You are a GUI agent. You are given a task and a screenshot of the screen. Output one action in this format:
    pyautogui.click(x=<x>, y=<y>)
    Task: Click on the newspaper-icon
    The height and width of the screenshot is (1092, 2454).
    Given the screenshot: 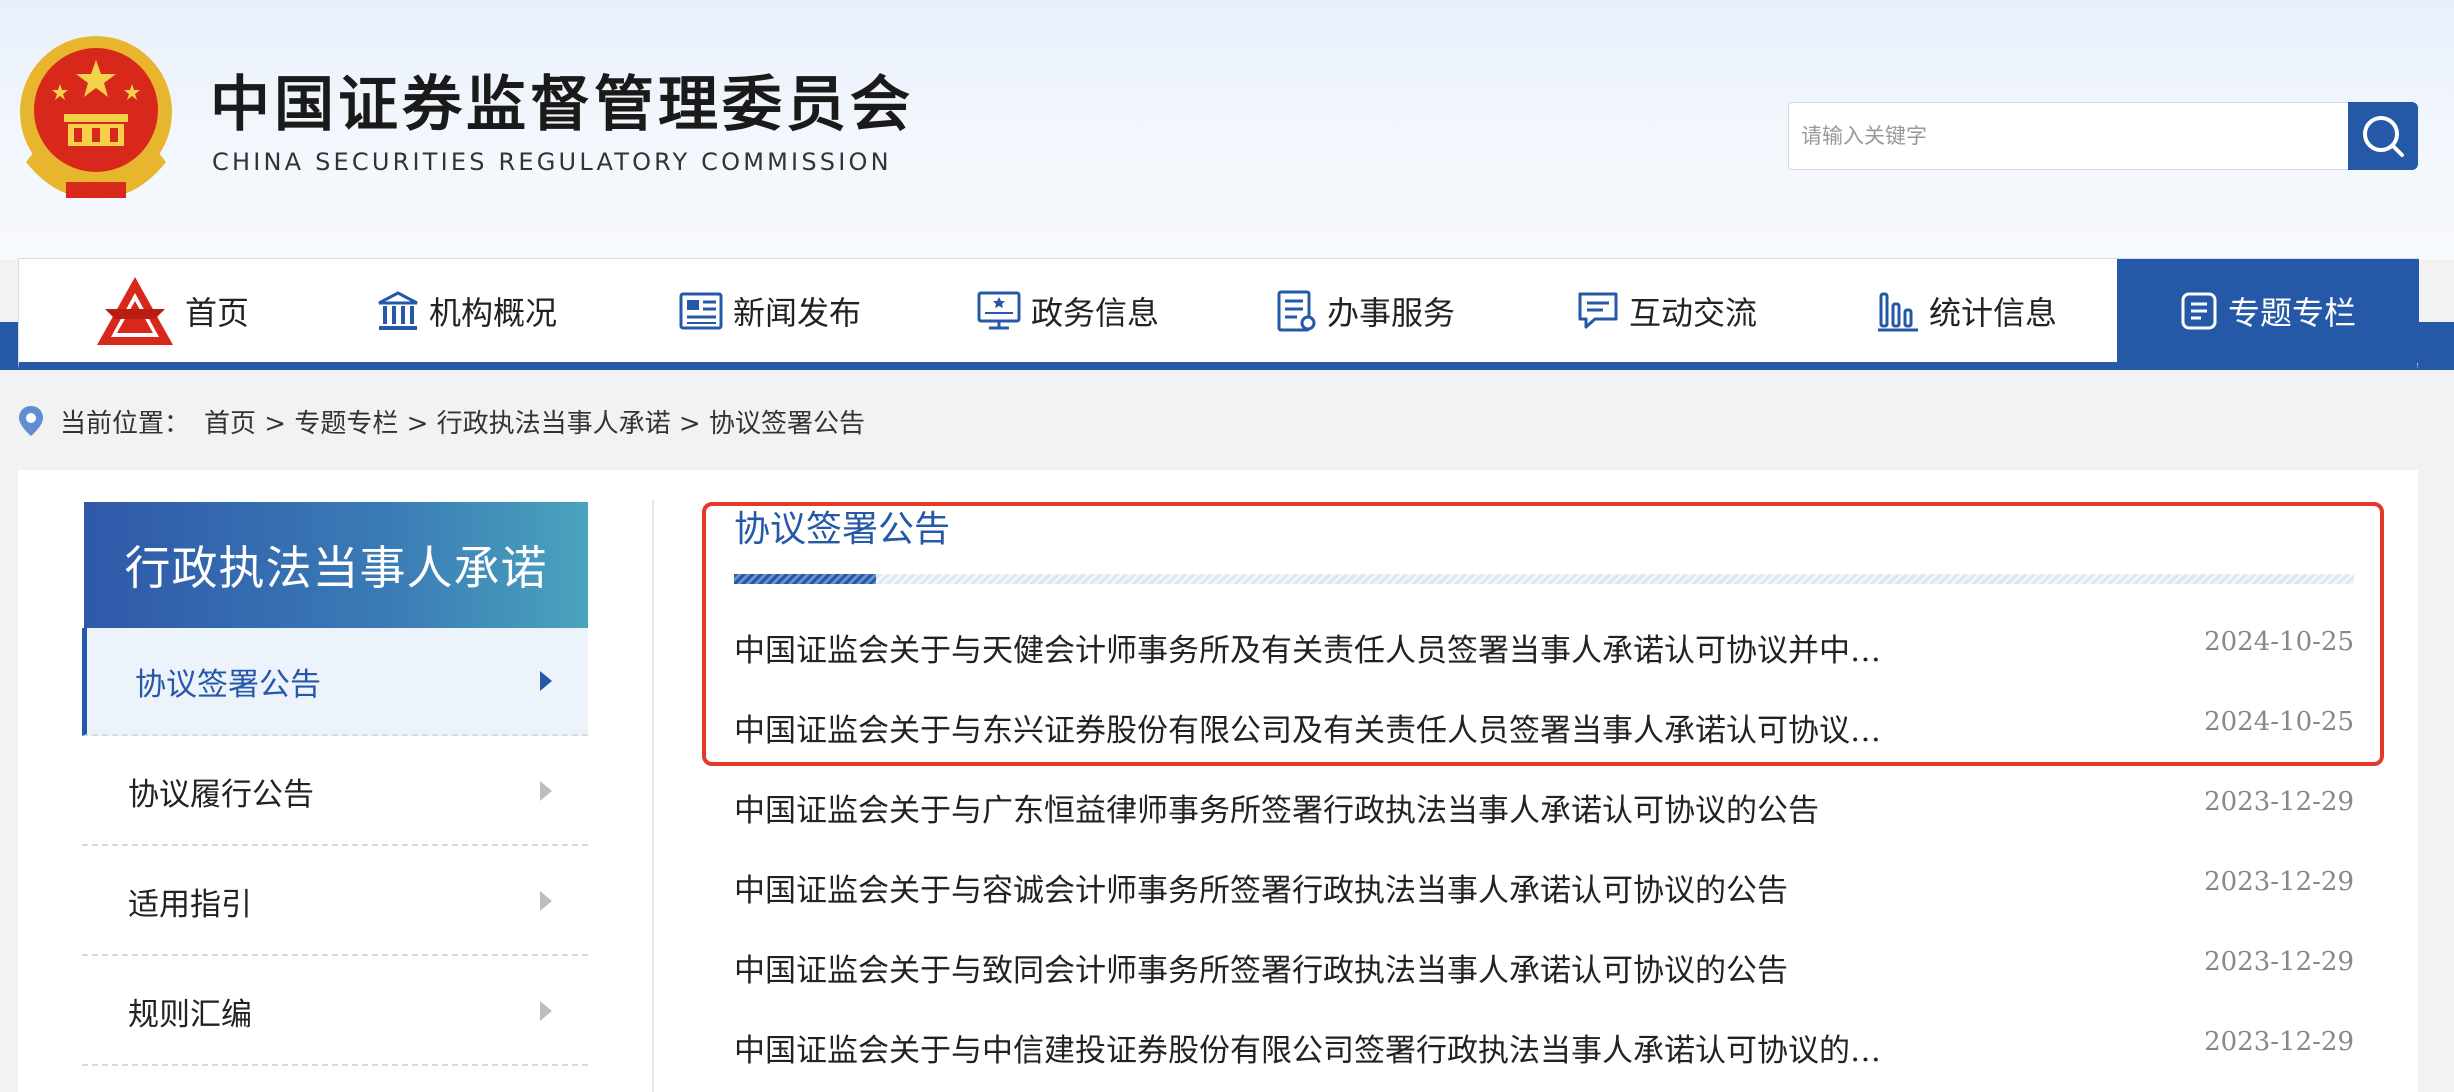 What is the action you would take?
    pyautogui.click(x=701, y=311)
    